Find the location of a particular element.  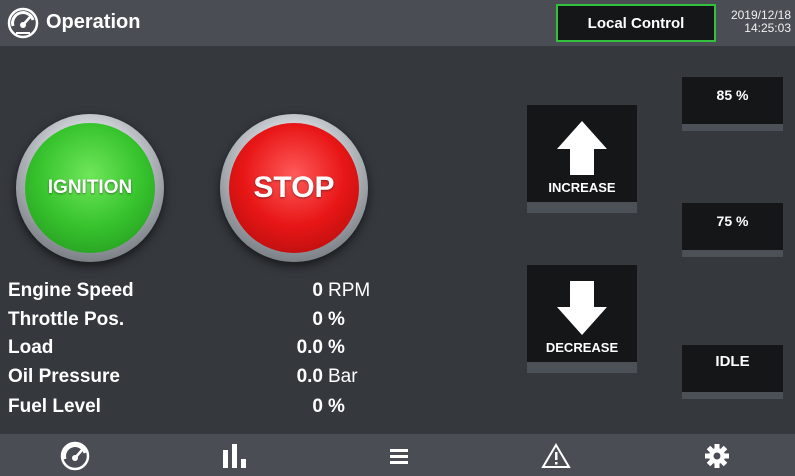

increase-button-bar is located at coordinates (582, 207).